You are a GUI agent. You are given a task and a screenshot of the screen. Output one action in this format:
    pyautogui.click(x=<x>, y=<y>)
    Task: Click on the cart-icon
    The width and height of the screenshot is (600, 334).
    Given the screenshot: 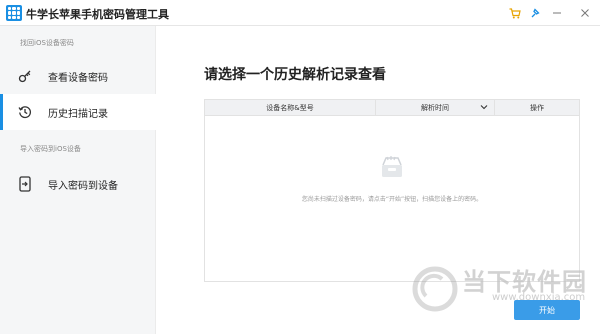 What is the action you would take?
    pyautogui.click(x=515, y=13)
    